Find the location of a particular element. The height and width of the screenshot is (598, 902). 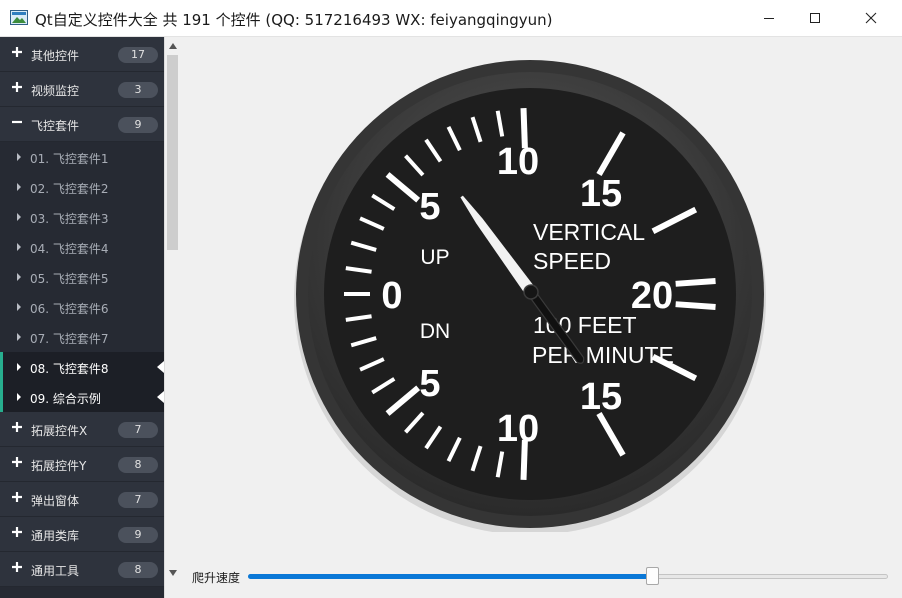

caret-down-icon is located at coordinates (173, 572).